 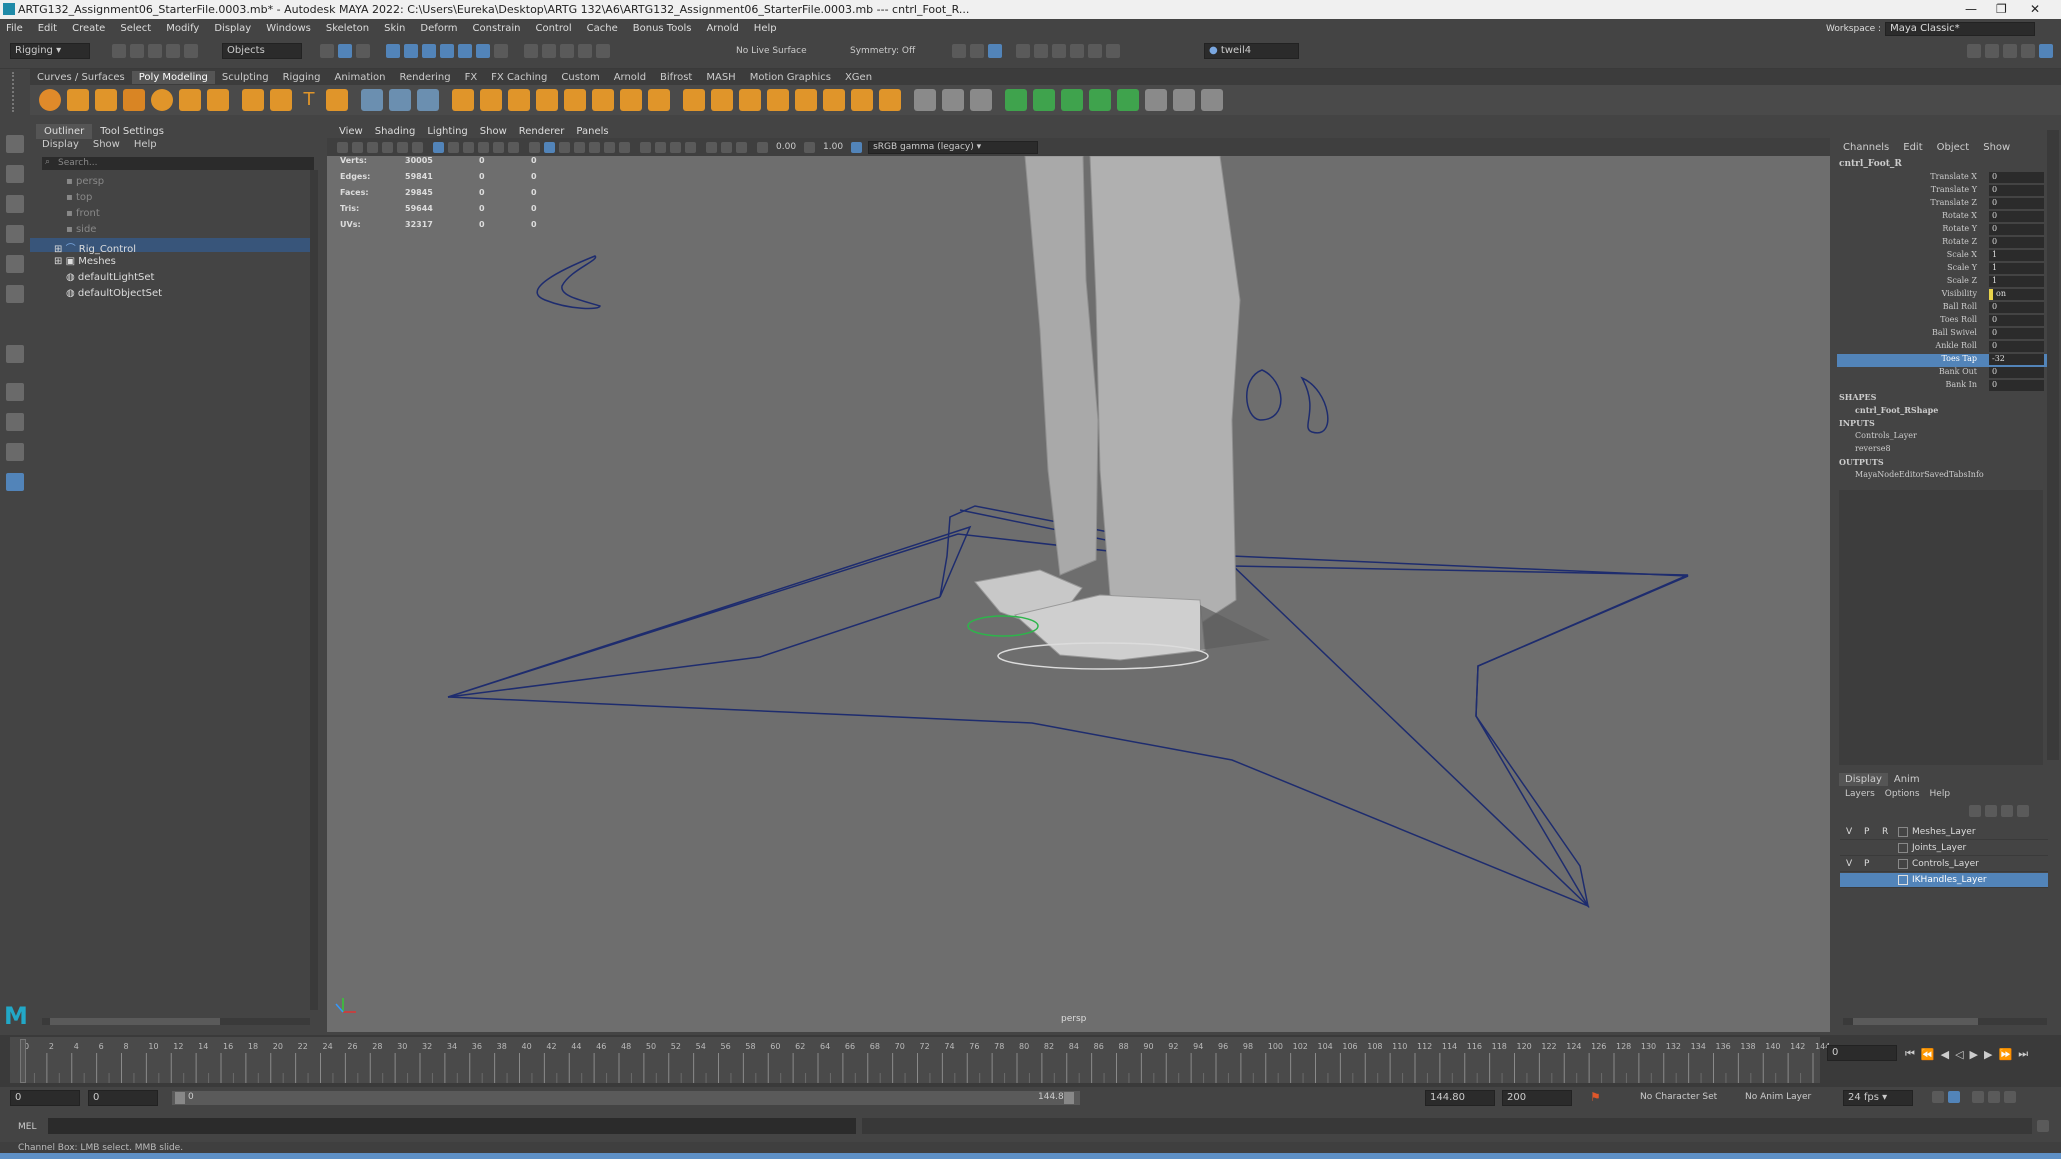 What do you see at coordinates (351, 131) in the screenshot?
I see `vp-menu-view: View` at bounding box center [351, 131].